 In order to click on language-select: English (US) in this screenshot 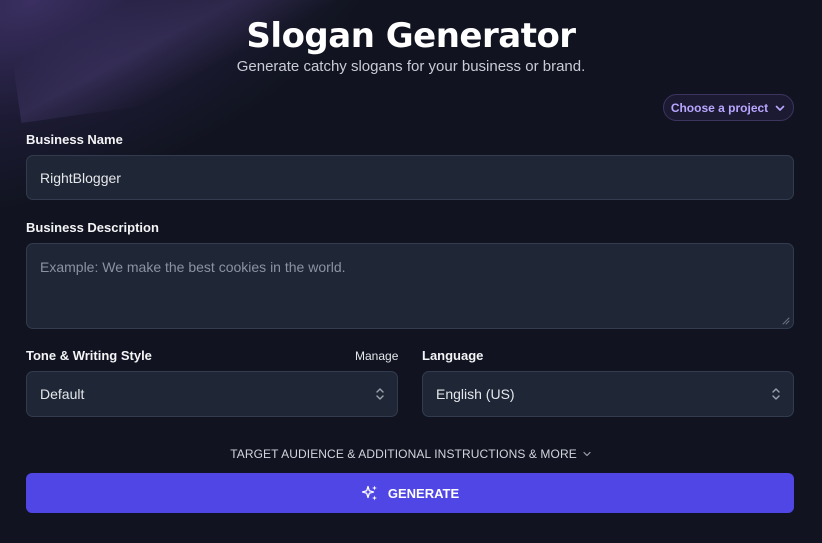, I will do `click(608, 394)`.